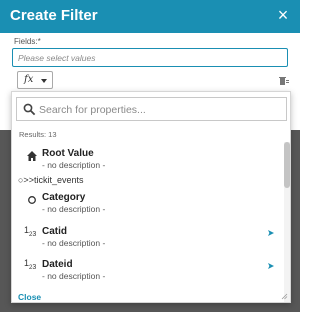 This screenshot has width=320, height=312. What do you see at coordinates (146, 237) in the screenshot?
I see `list-item: 123 Catid - no description -` at bounding box center [146, 237].